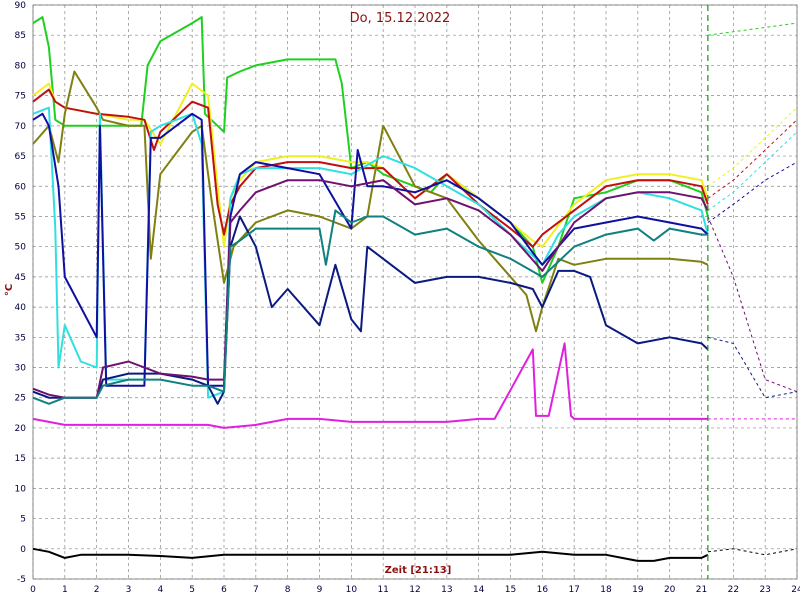  Describe the element at coordinates (764, 590) in the screenshot. I see `x-tick-label: 23` at that location.